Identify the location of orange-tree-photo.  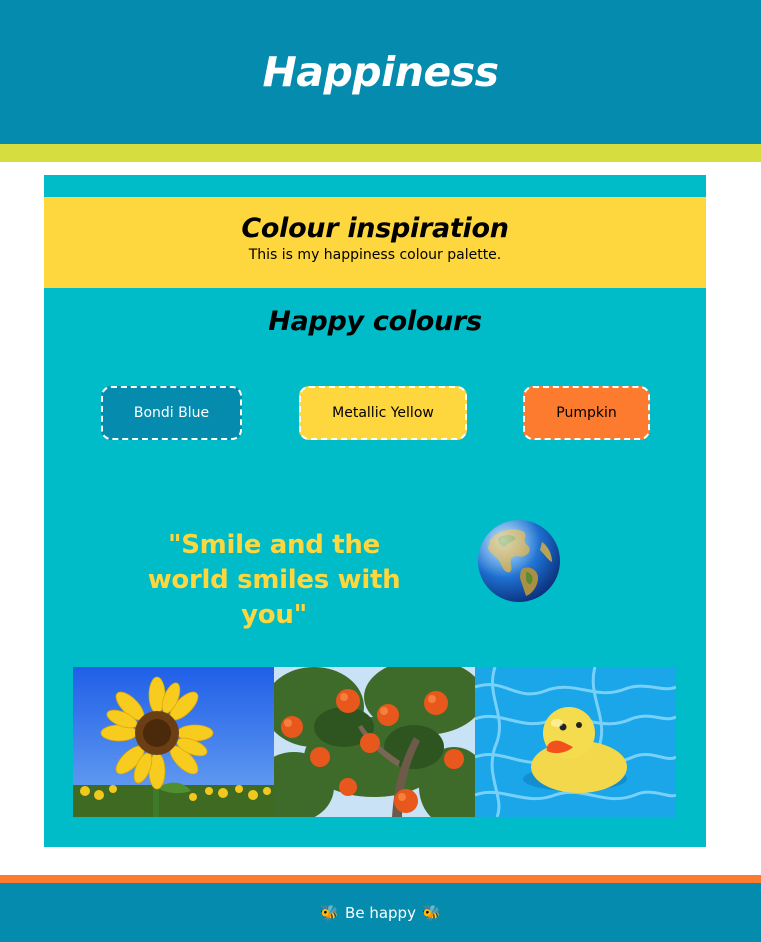
(374, 742).